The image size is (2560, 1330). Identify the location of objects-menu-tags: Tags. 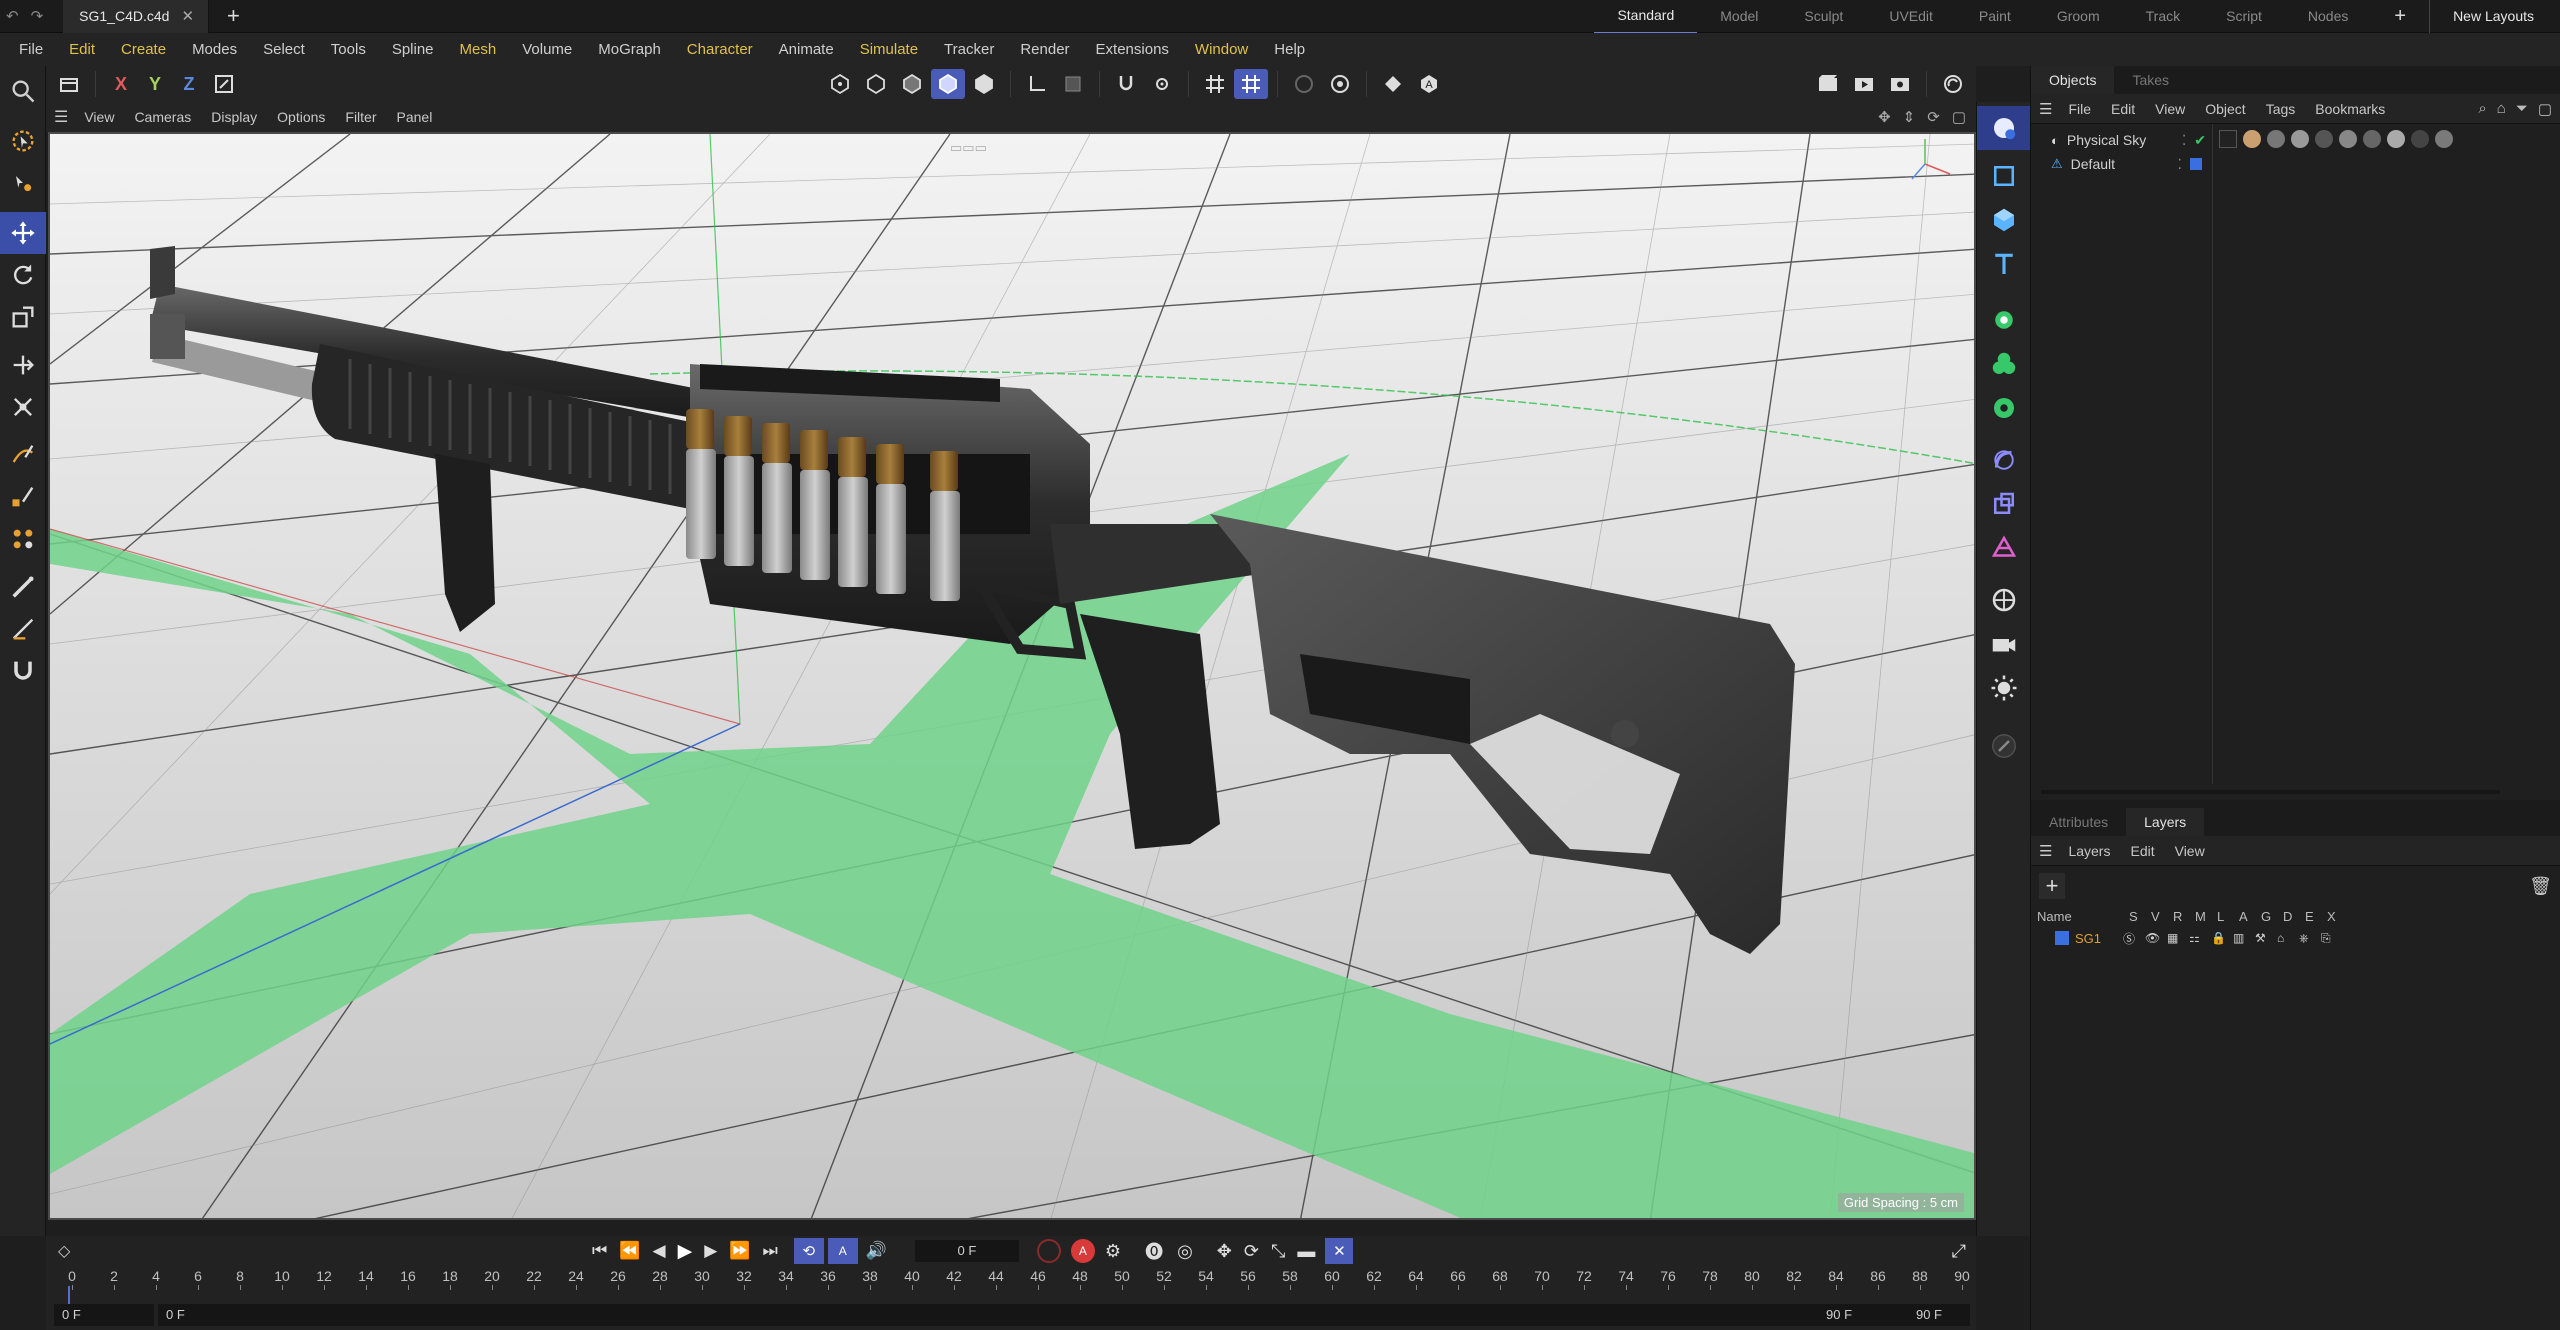
(2281, 109).